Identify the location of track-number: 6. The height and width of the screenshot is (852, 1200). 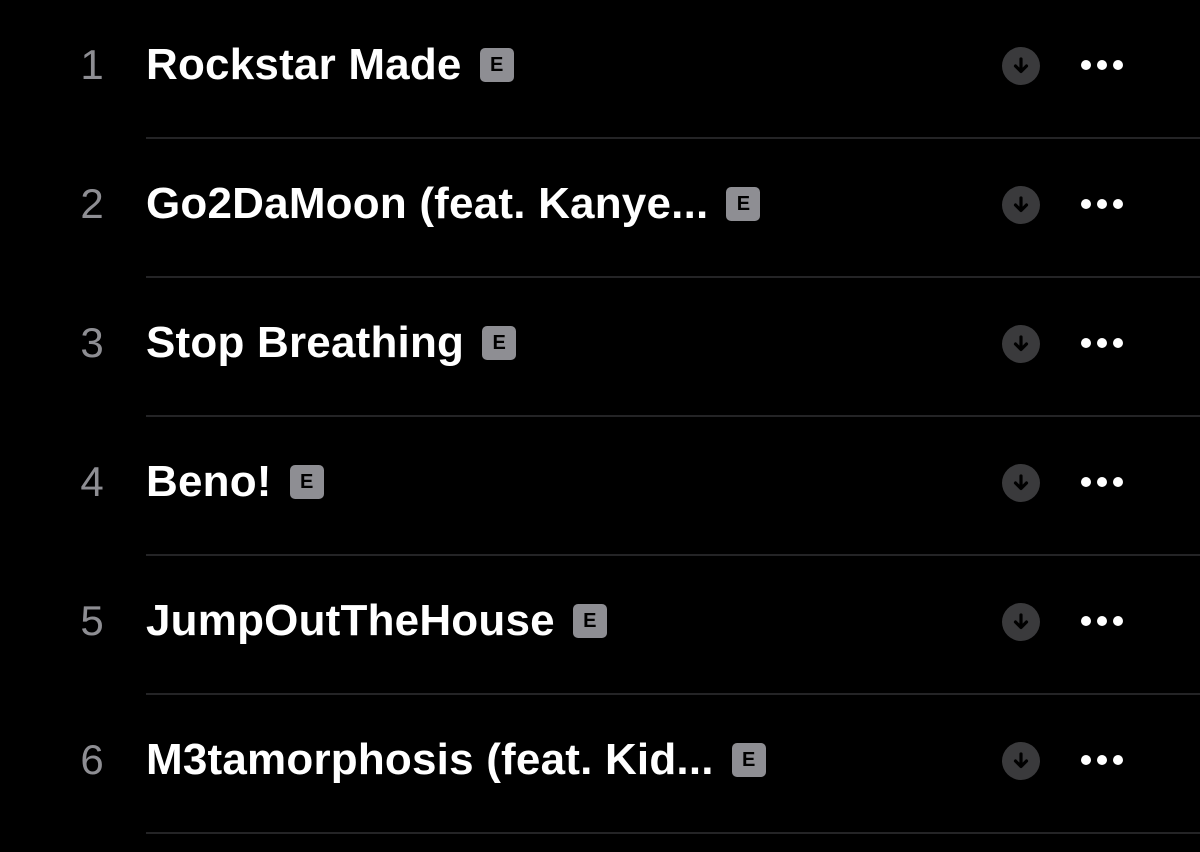
(92, 759).